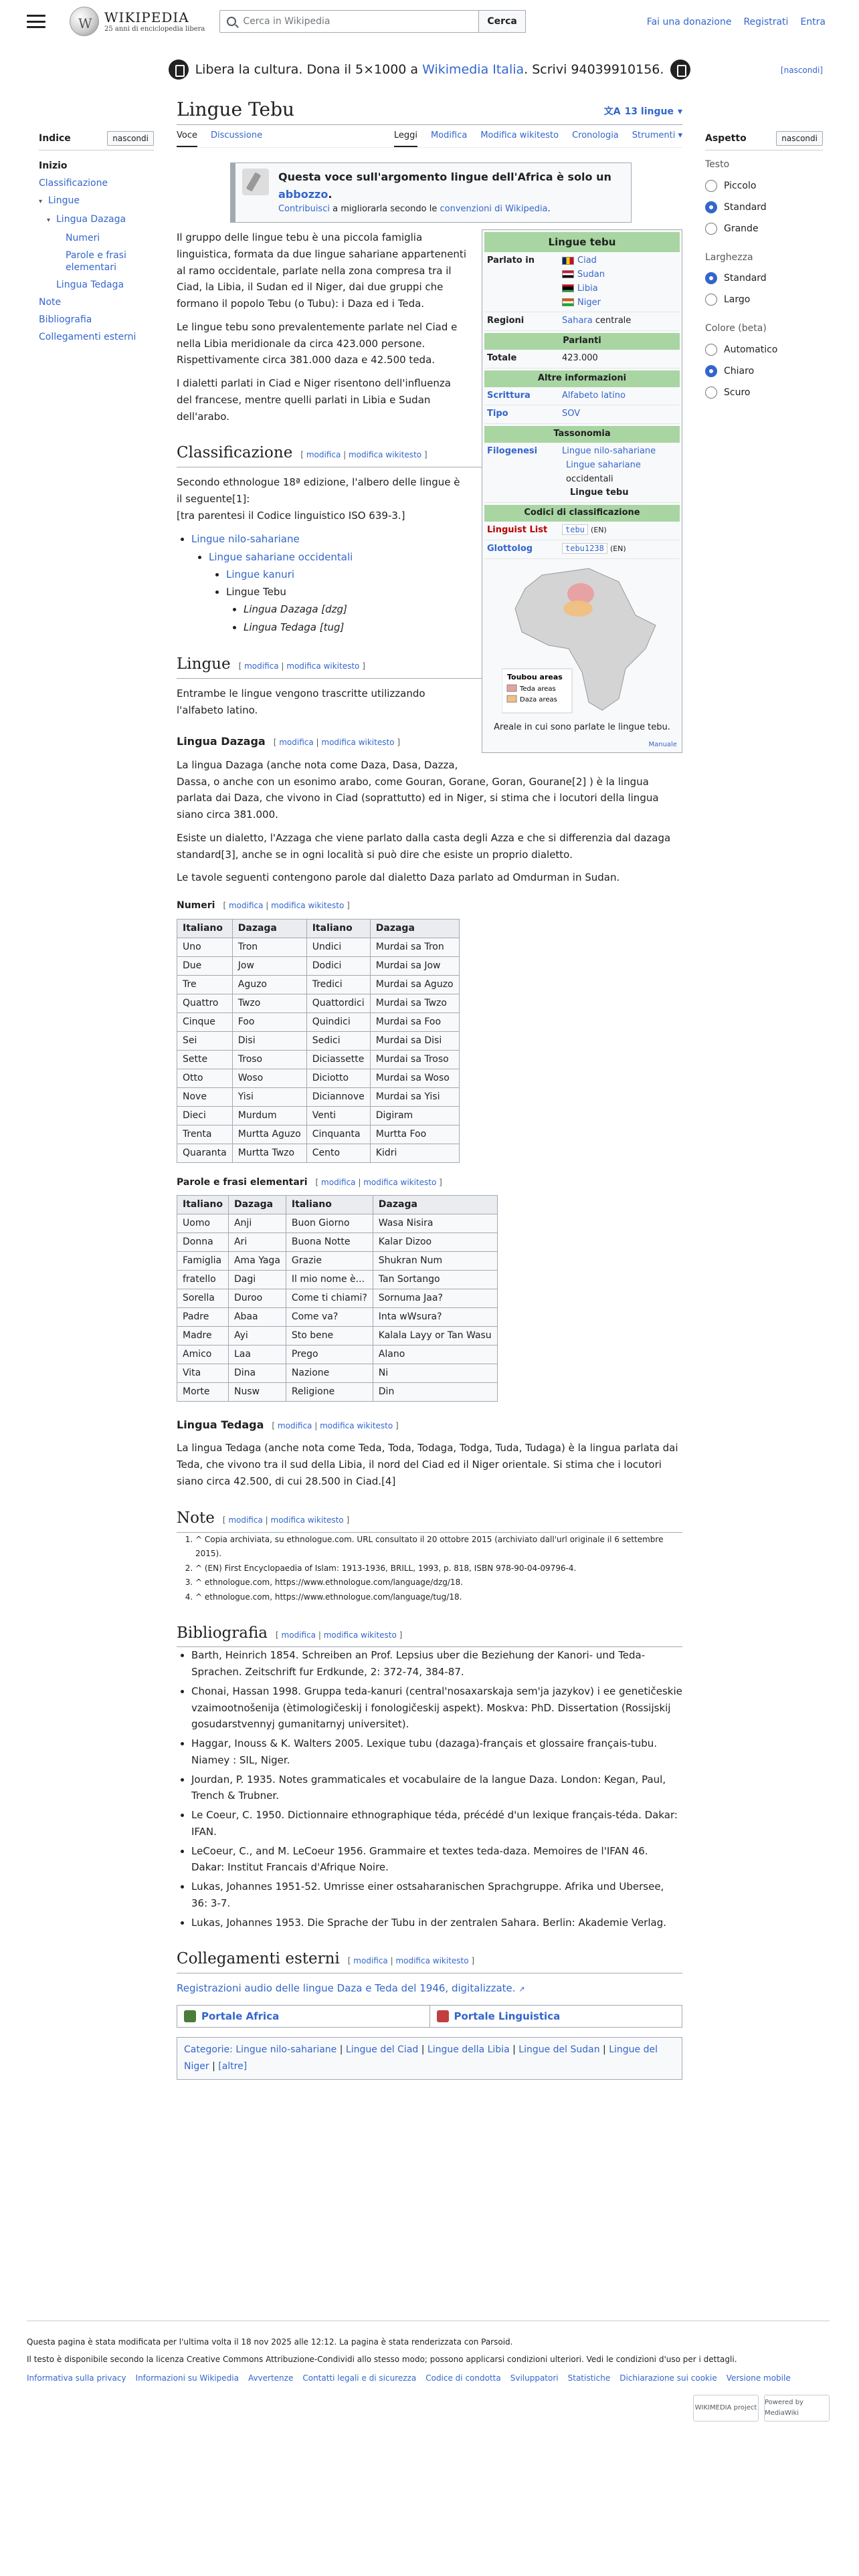 The height and width of the screenshot is (2576, 859). I want to click on toc-item-numeri: Numeri, so click(97, 238).